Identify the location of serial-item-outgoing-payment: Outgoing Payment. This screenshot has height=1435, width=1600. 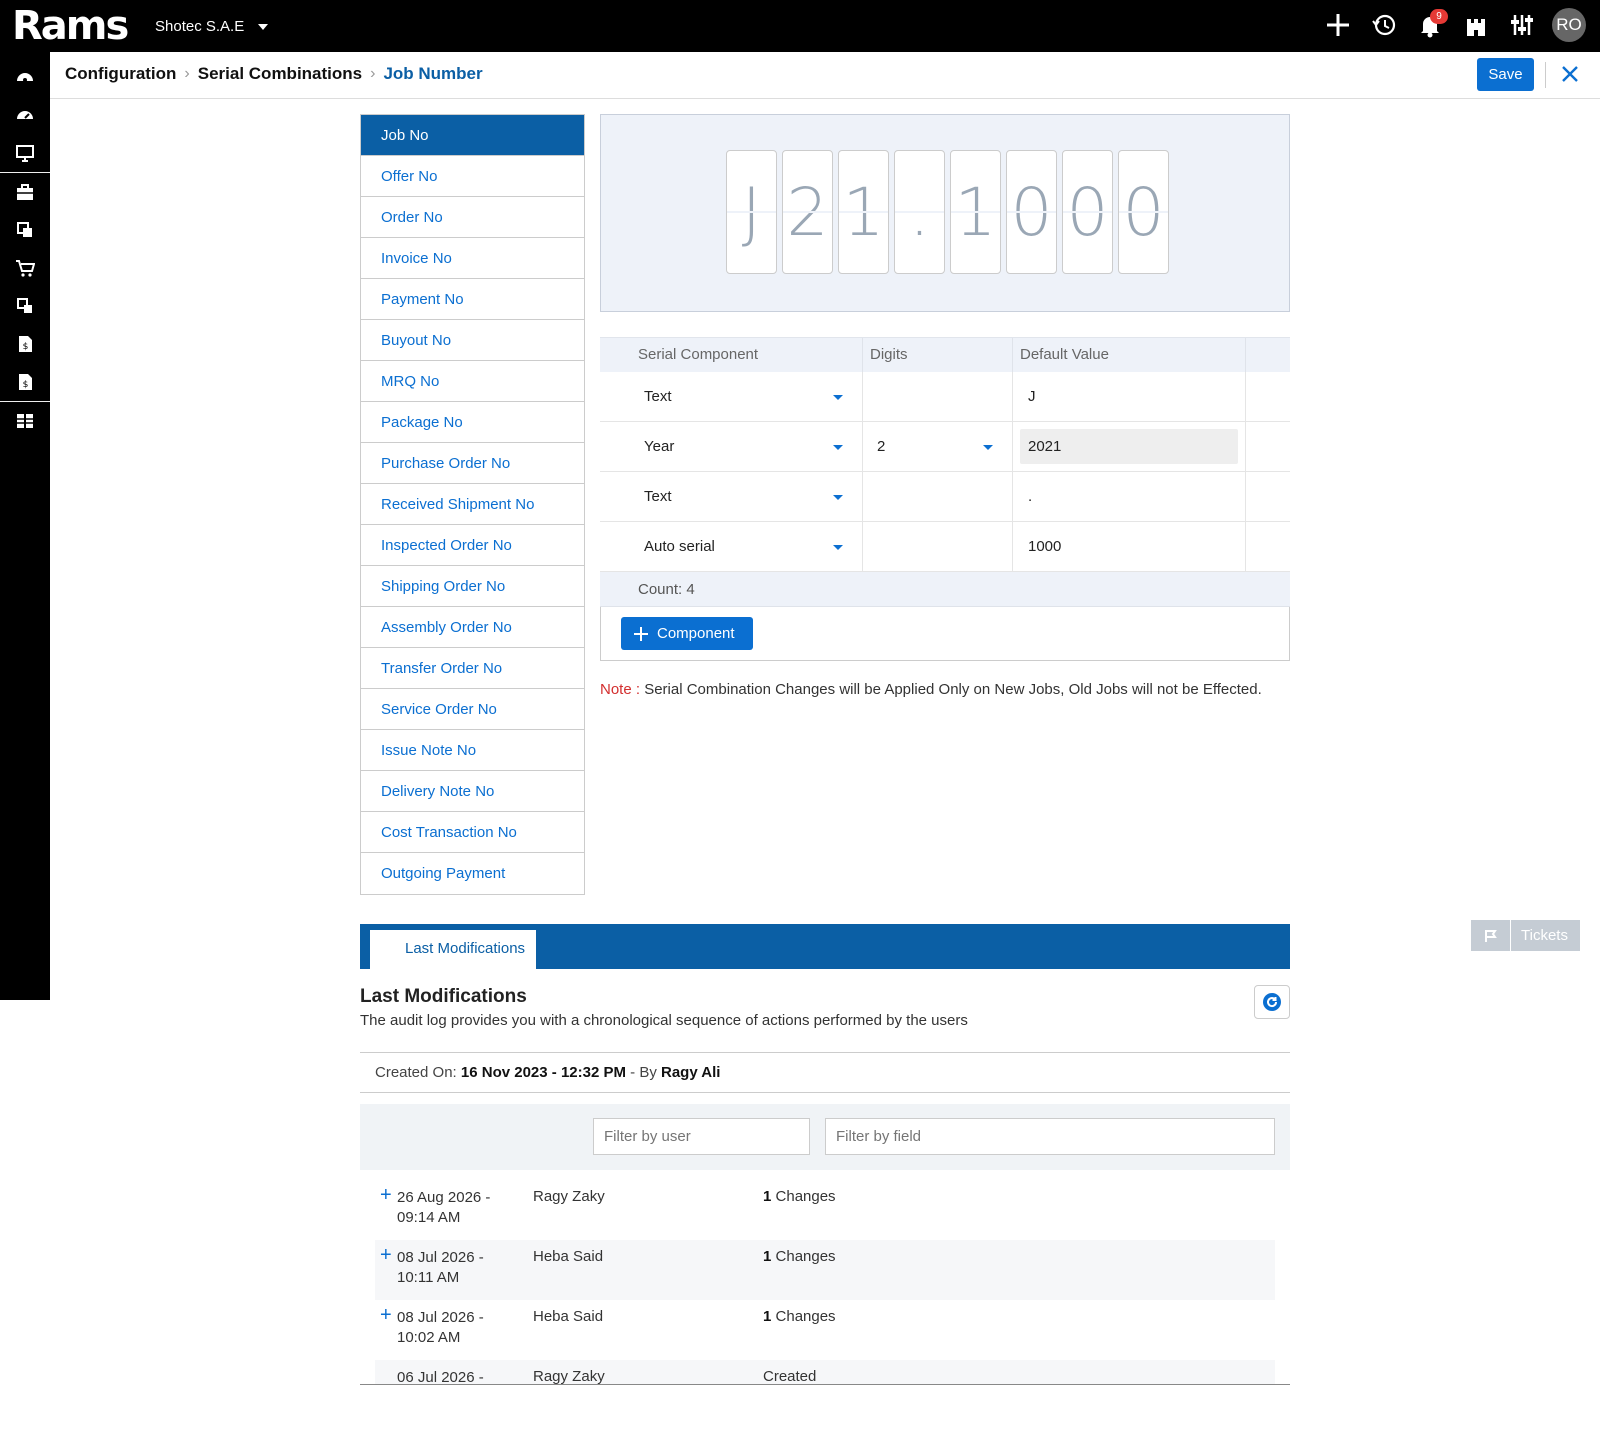
(472, 873).